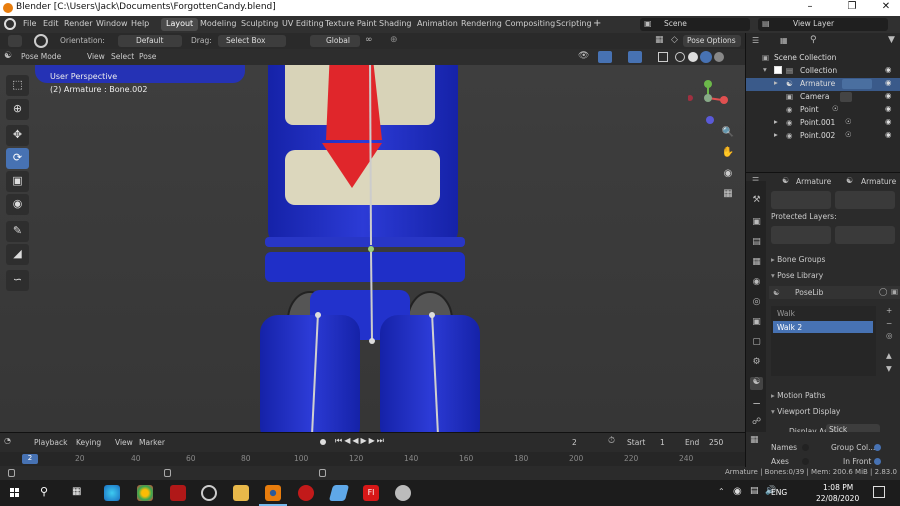  I want to click on remove-pose-button: −, so click(889, 323).